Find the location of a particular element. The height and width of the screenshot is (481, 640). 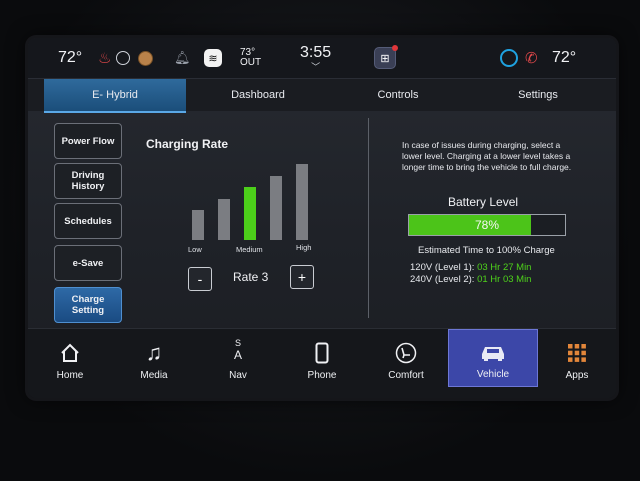

smartphone-icon is located at coordinates (322, 353).